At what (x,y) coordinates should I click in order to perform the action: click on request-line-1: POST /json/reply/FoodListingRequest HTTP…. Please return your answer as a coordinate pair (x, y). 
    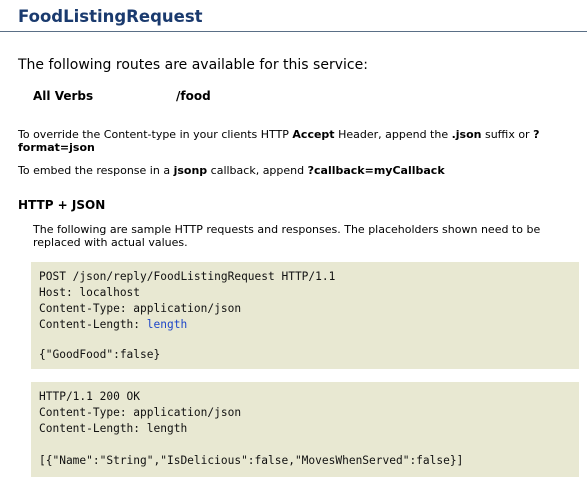
    Looking at the image, I should click on (187, 276).